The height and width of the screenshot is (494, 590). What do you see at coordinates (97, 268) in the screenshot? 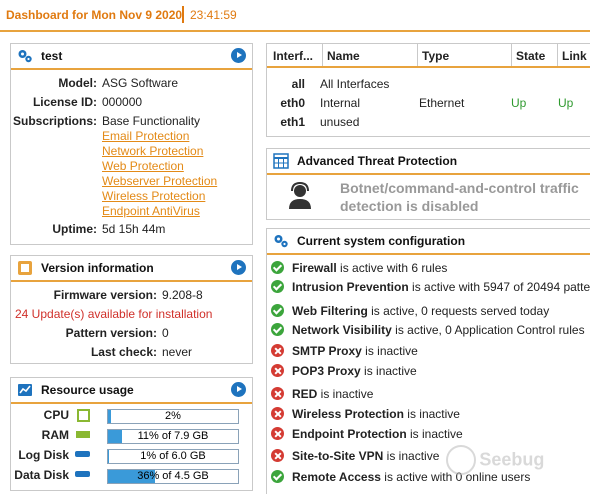
I see `version-panel-title: Version information` at bounding box center [97, 268].